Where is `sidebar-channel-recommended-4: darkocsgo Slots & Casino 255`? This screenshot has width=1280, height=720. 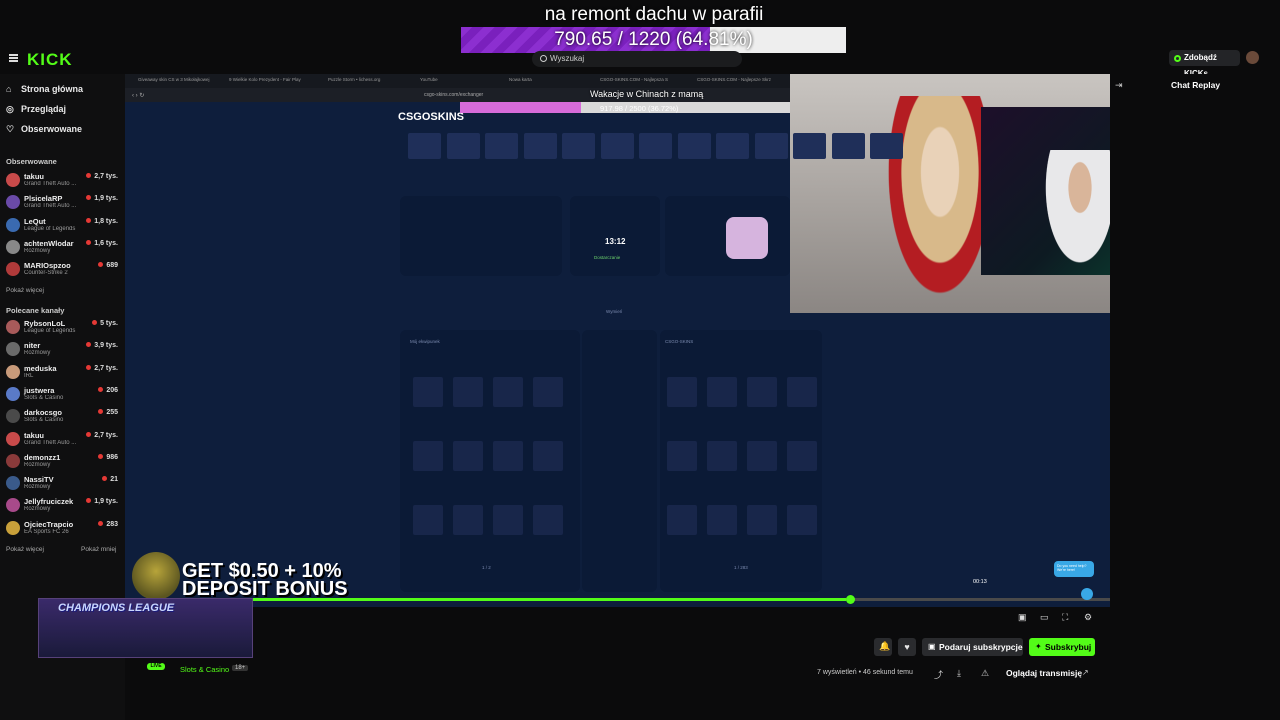 sidebar-channel-recommended-4: darkocsgo Slots & Casino 255 is located at coordinates (63, 417).